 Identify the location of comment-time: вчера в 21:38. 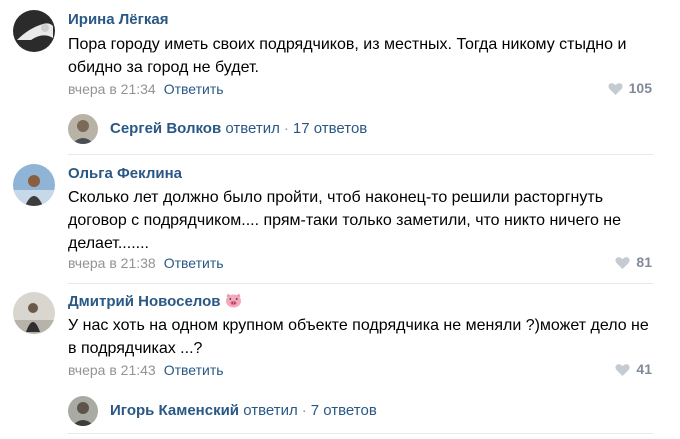
(112, 263).